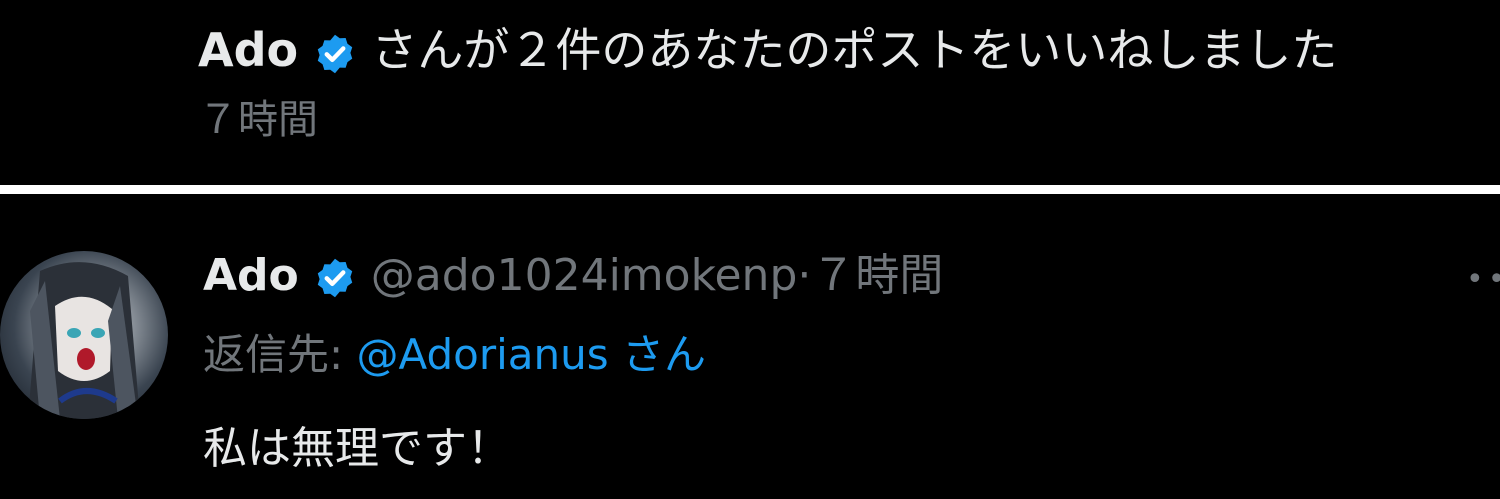 Image resolution: width=1500 pixels, height=499 pixels. I want to click on more-options-icon: ••, so click(1483, 279).